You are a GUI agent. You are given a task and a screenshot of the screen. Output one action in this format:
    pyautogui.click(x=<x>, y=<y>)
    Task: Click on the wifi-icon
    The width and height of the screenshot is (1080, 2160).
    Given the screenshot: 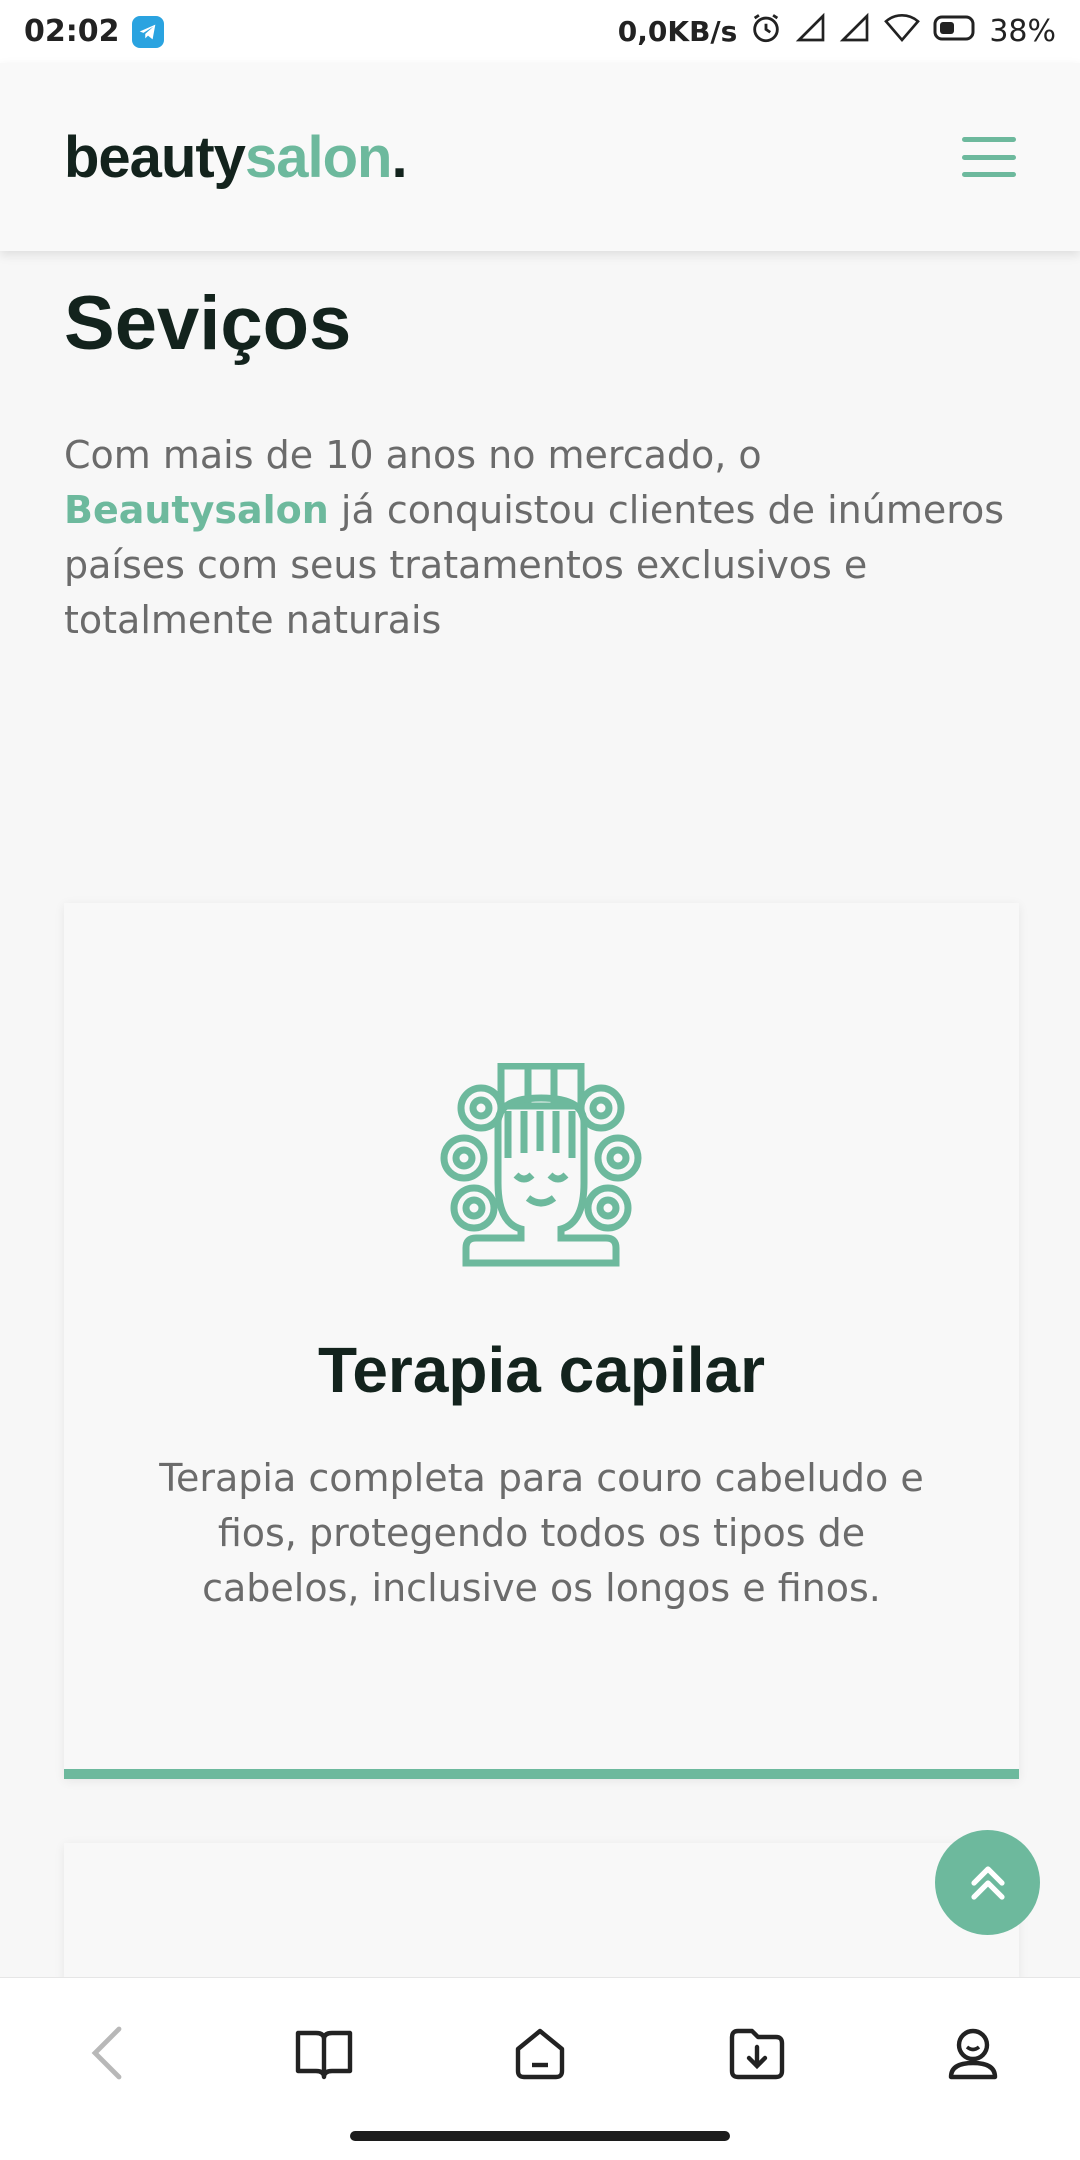 What is the action you would take?
    pyautogui.click(x=902, y=32)
    